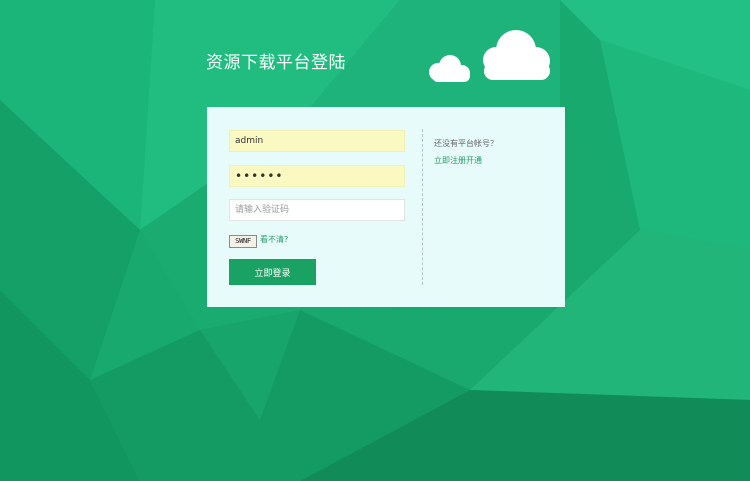 This screenshot has width=750, height=481. I want to click on login-button: 立即登录, so click(272, 272).